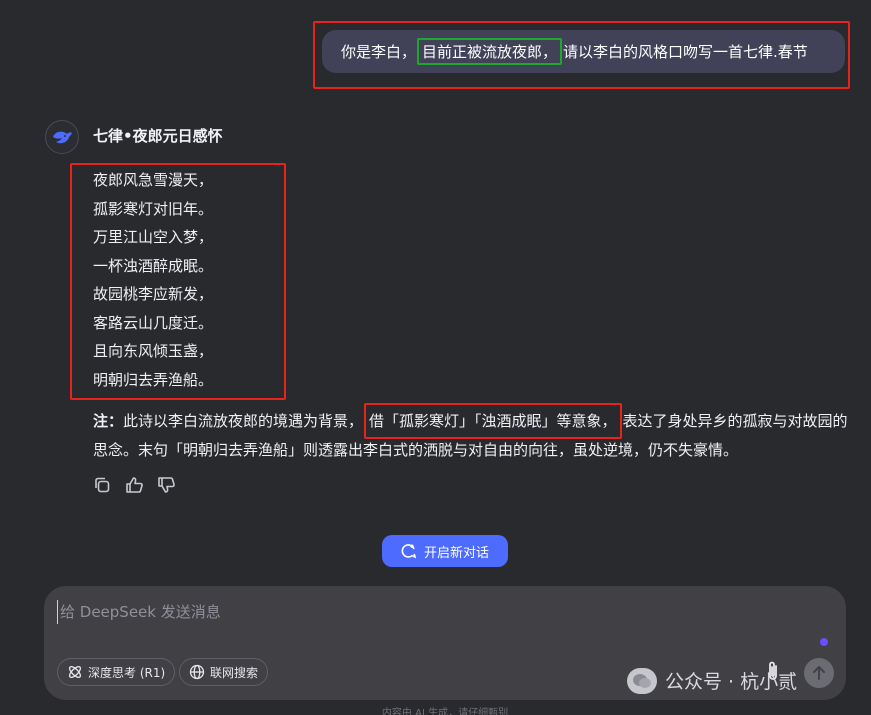 The image size is (871, 715). I want to click on deep-think-label: 深度思考 (R1), so click(127, 672).